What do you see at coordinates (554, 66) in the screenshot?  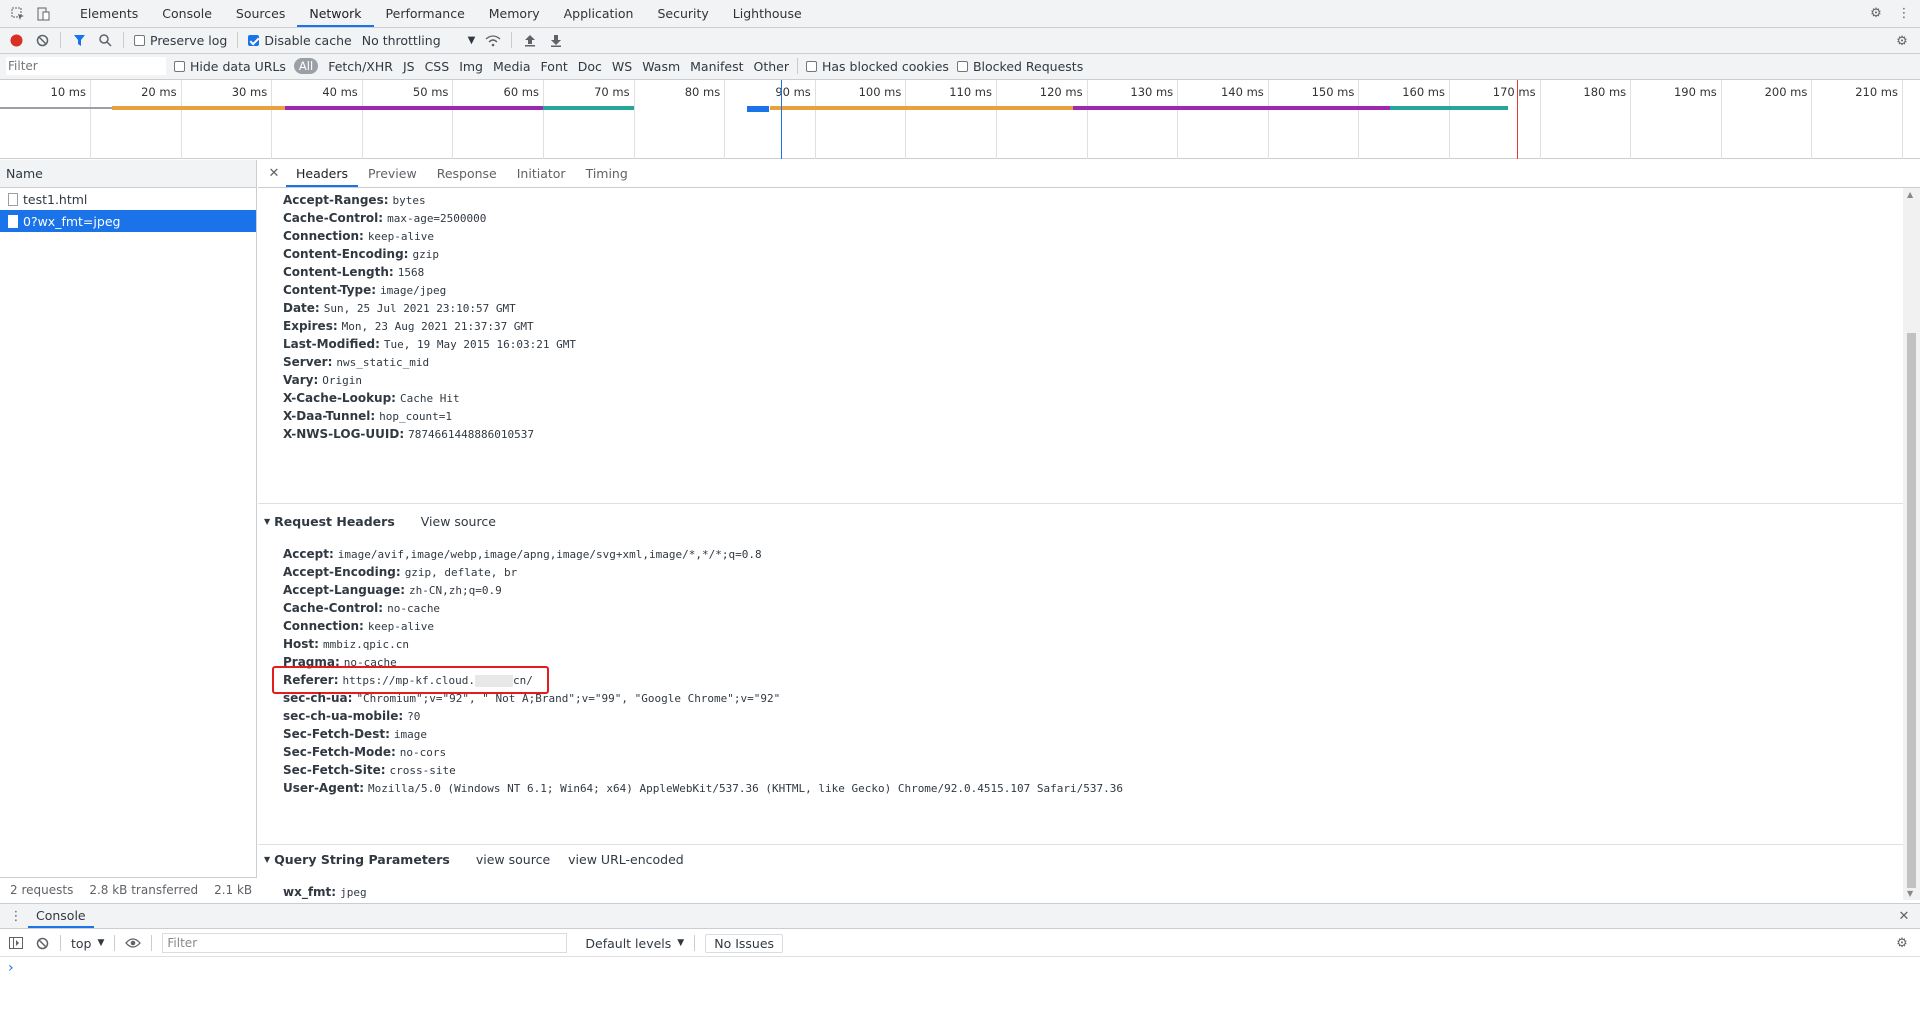 I see `type-filter-font: Font` at bounding box center [554, 66].